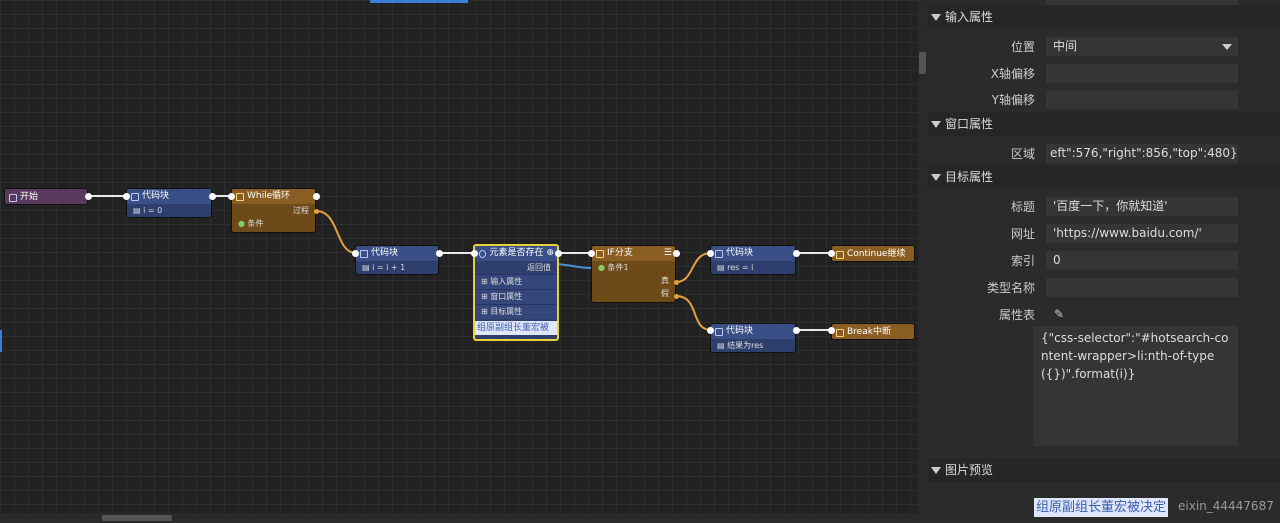  I want to click on menu-icon: ☰, so click(668, 253).